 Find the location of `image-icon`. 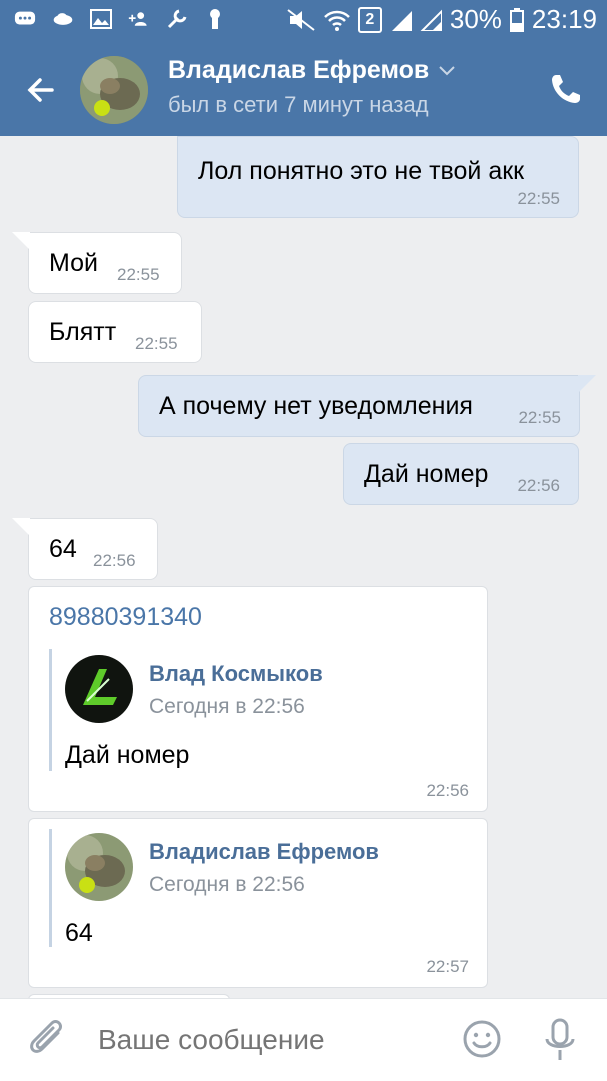

image-icon is located at coordinates (101, 19).